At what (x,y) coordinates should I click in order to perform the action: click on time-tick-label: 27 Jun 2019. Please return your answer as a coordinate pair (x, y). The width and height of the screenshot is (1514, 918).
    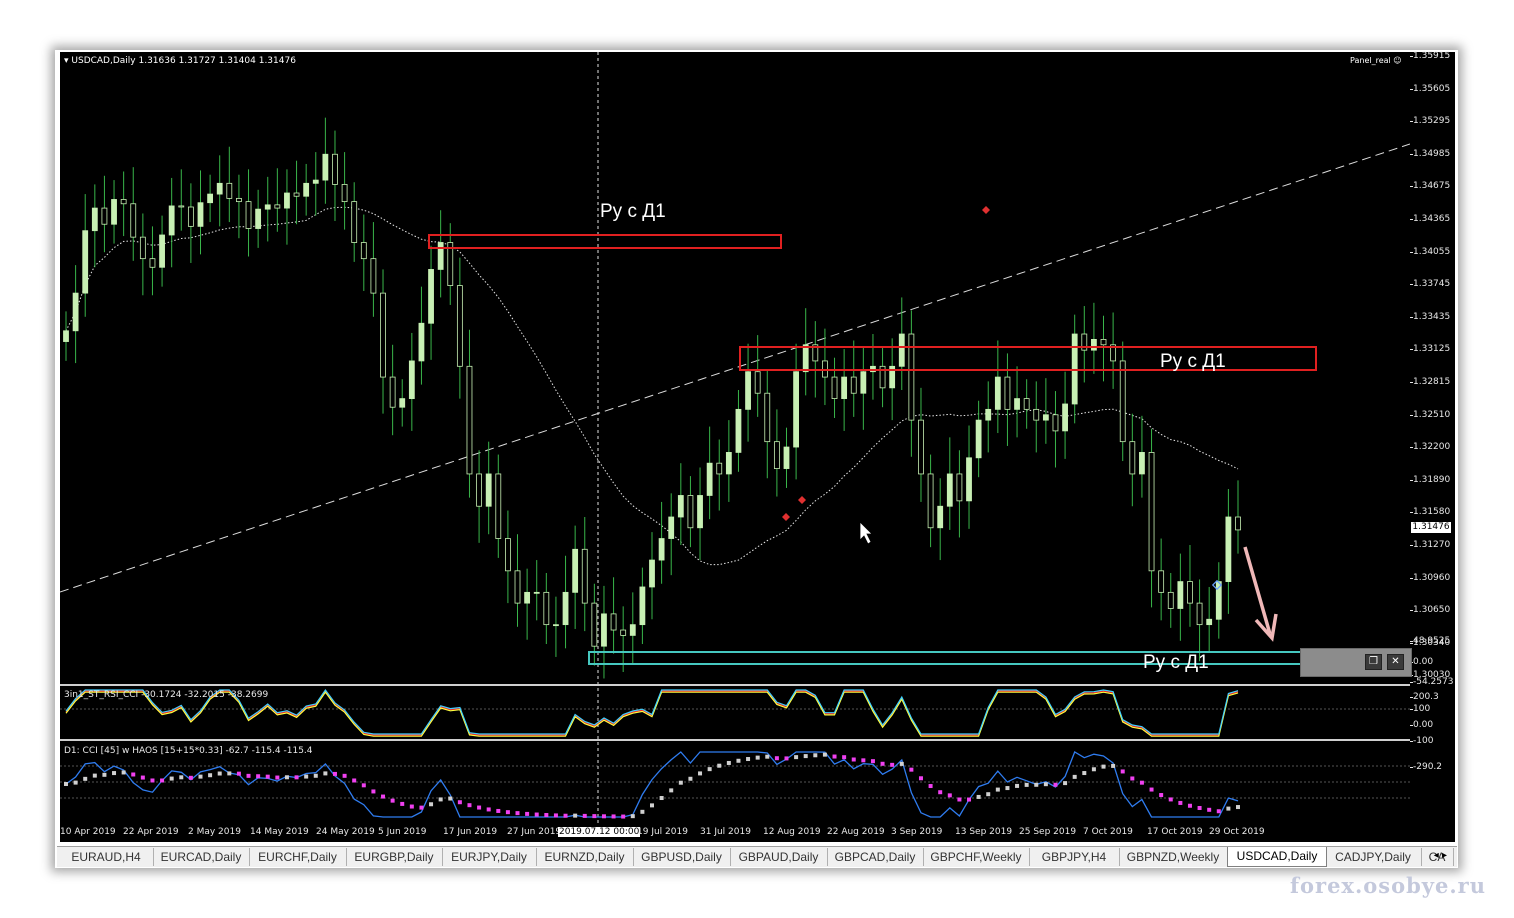
    Looking at the image, I should click on (534, 832).